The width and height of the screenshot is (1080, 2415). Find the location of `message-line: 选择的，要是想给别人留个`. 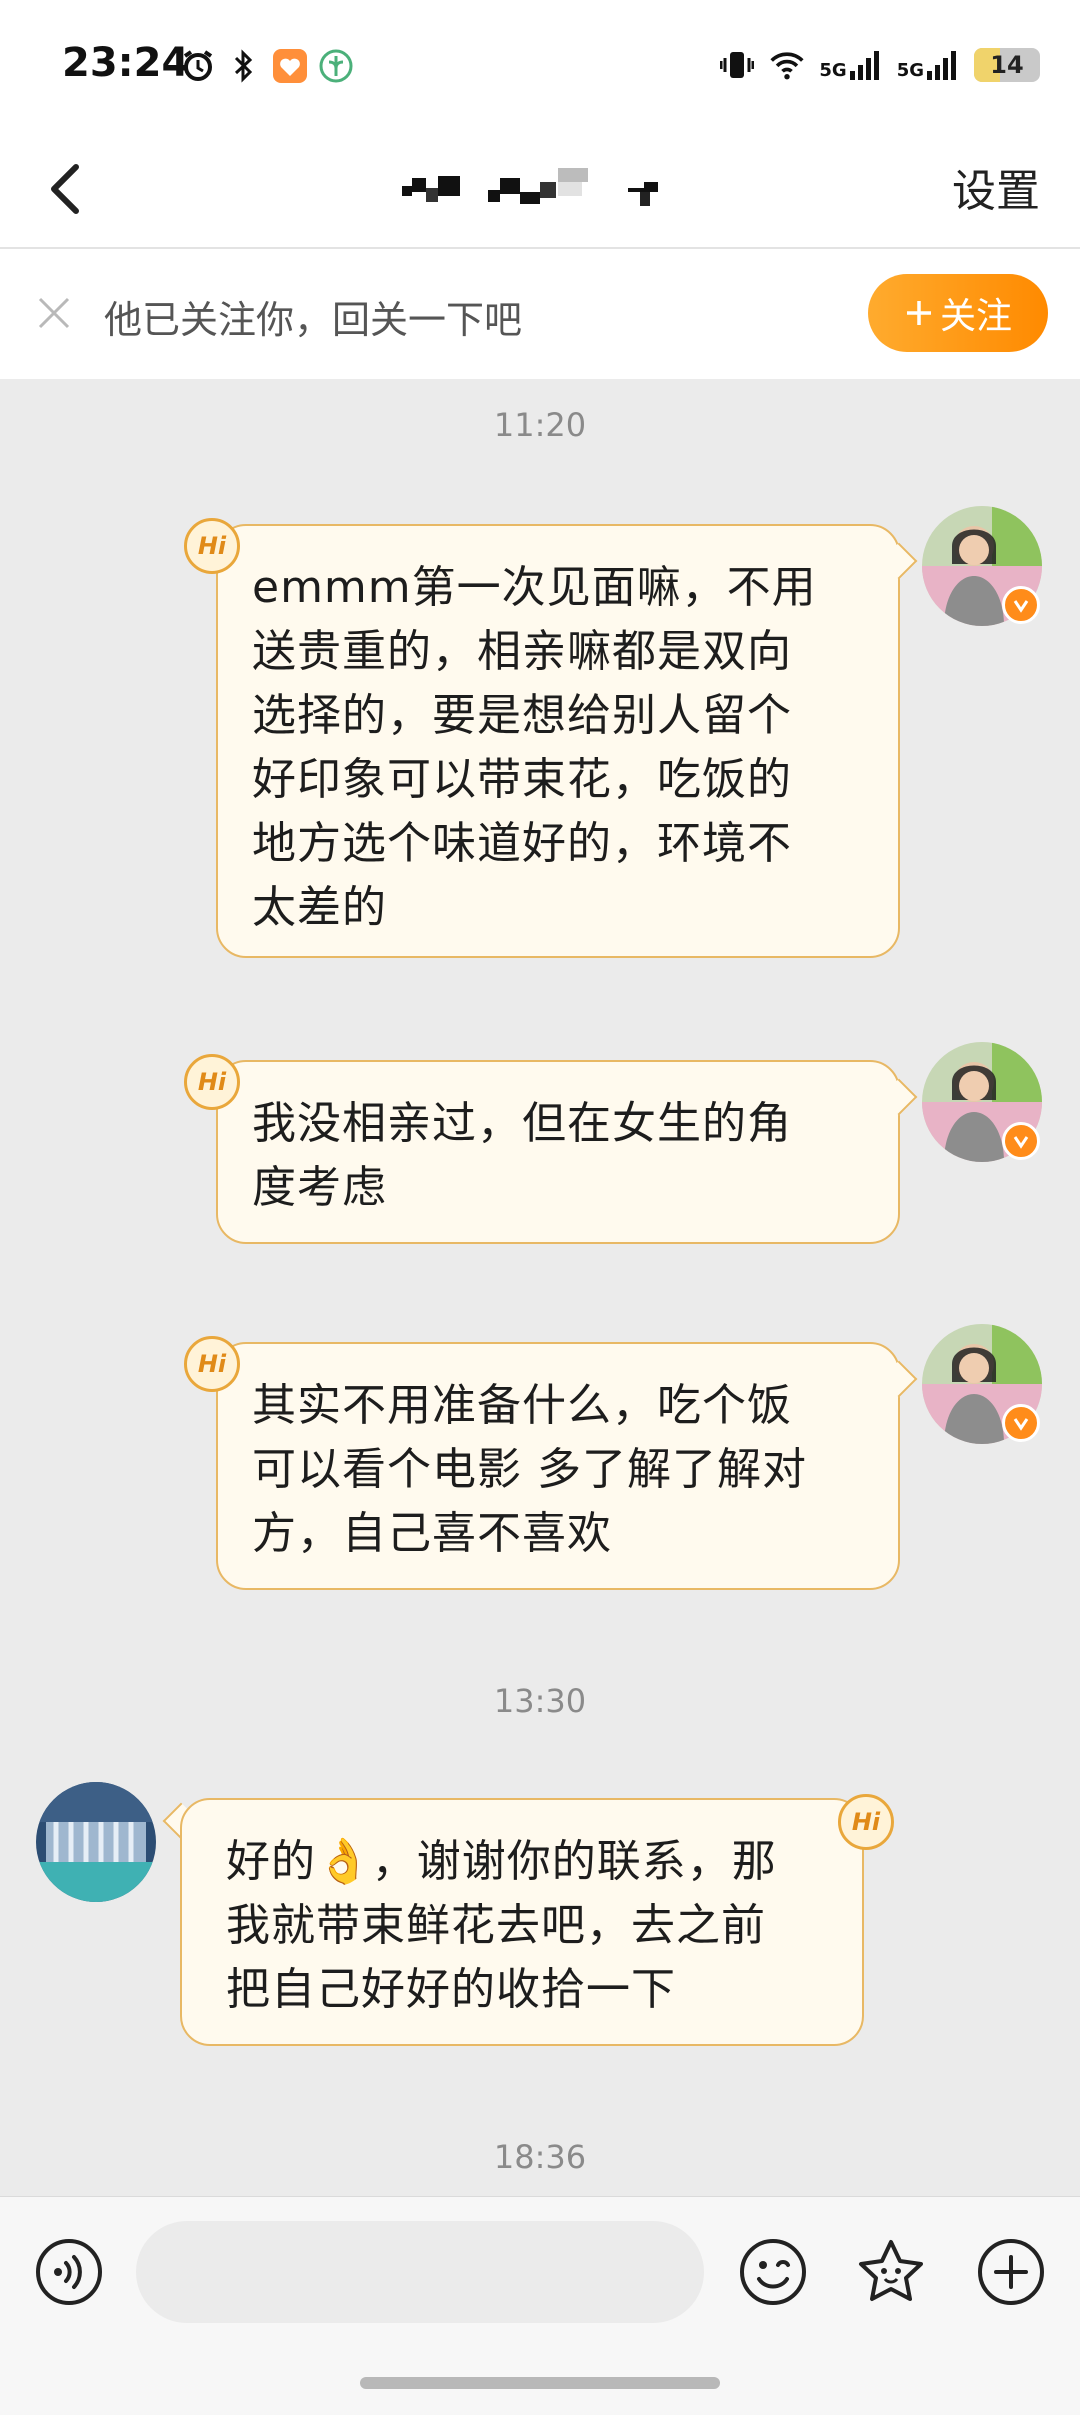

message-line: 选择的，要是想给别人留个 is located at coordinates (522, 715).